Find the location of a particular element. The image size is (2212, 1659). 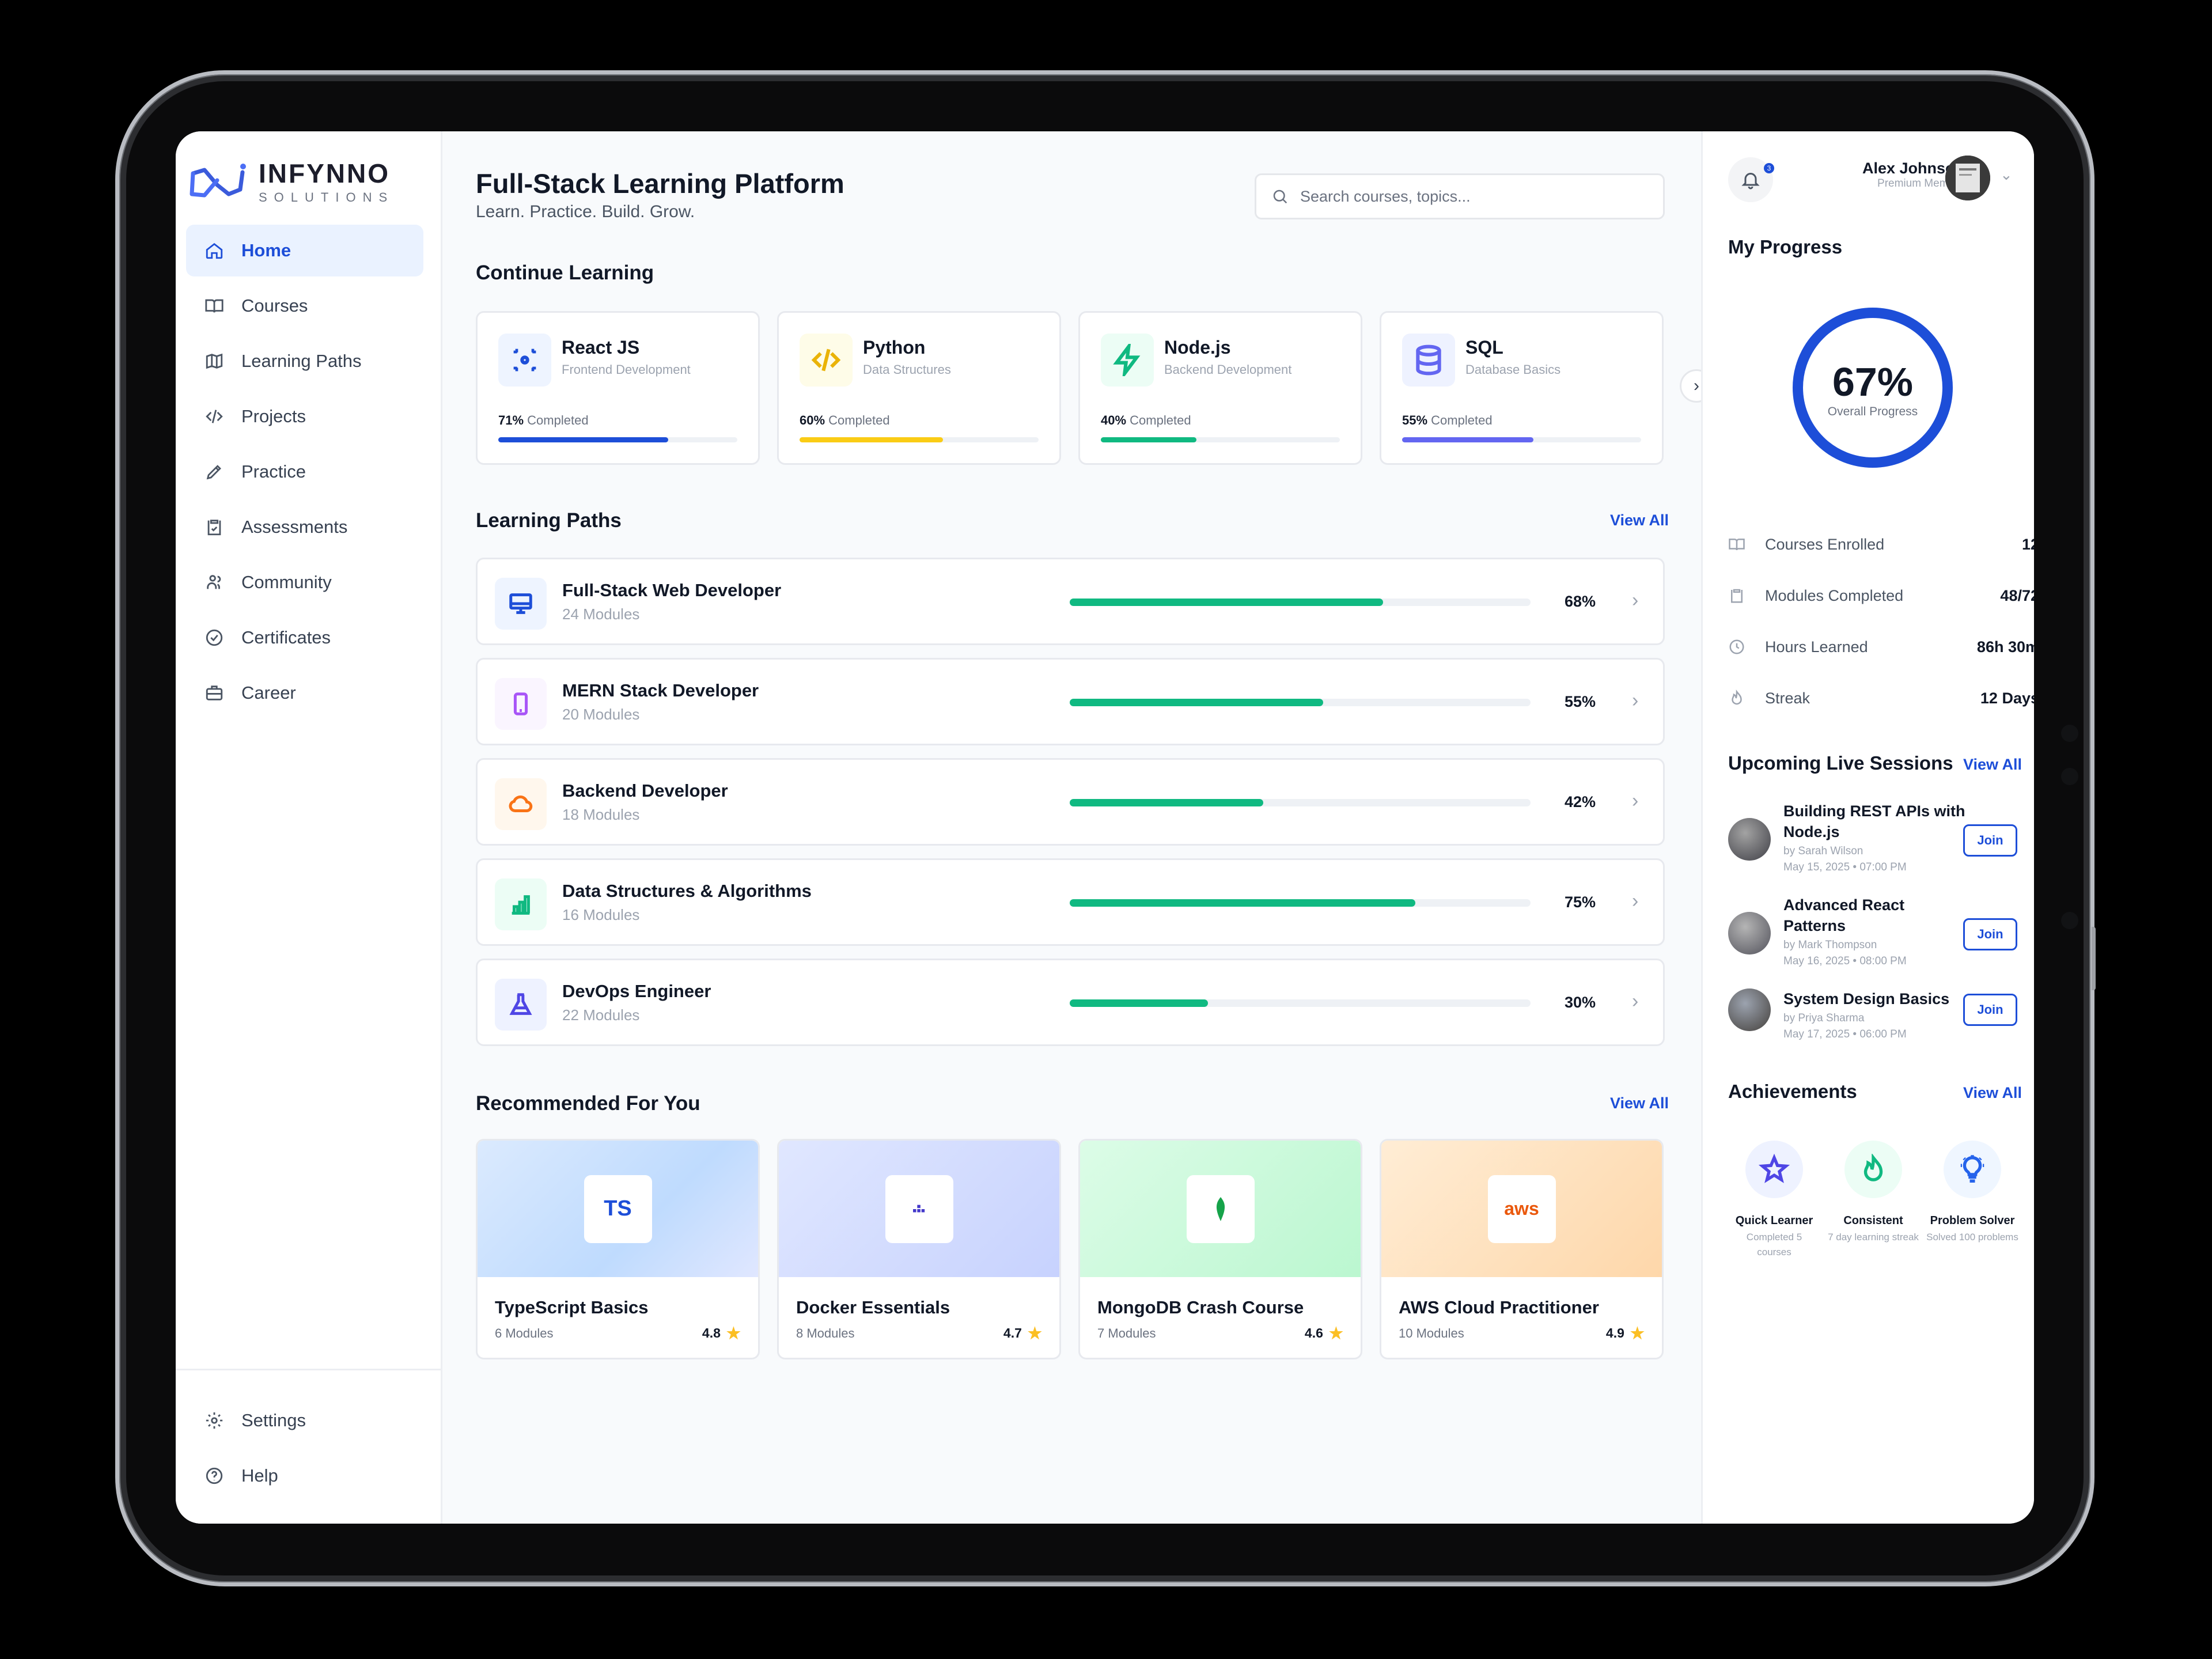

stat-courses-enrolled: Courses Enrolled12 is located at coordinates (1881, 544).